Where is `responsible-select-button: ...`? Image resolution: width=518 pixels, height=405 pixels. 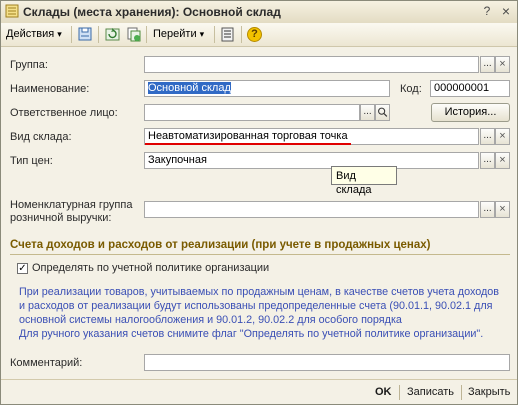 responsible-select-button: ... is located at coordinates (367, 112).